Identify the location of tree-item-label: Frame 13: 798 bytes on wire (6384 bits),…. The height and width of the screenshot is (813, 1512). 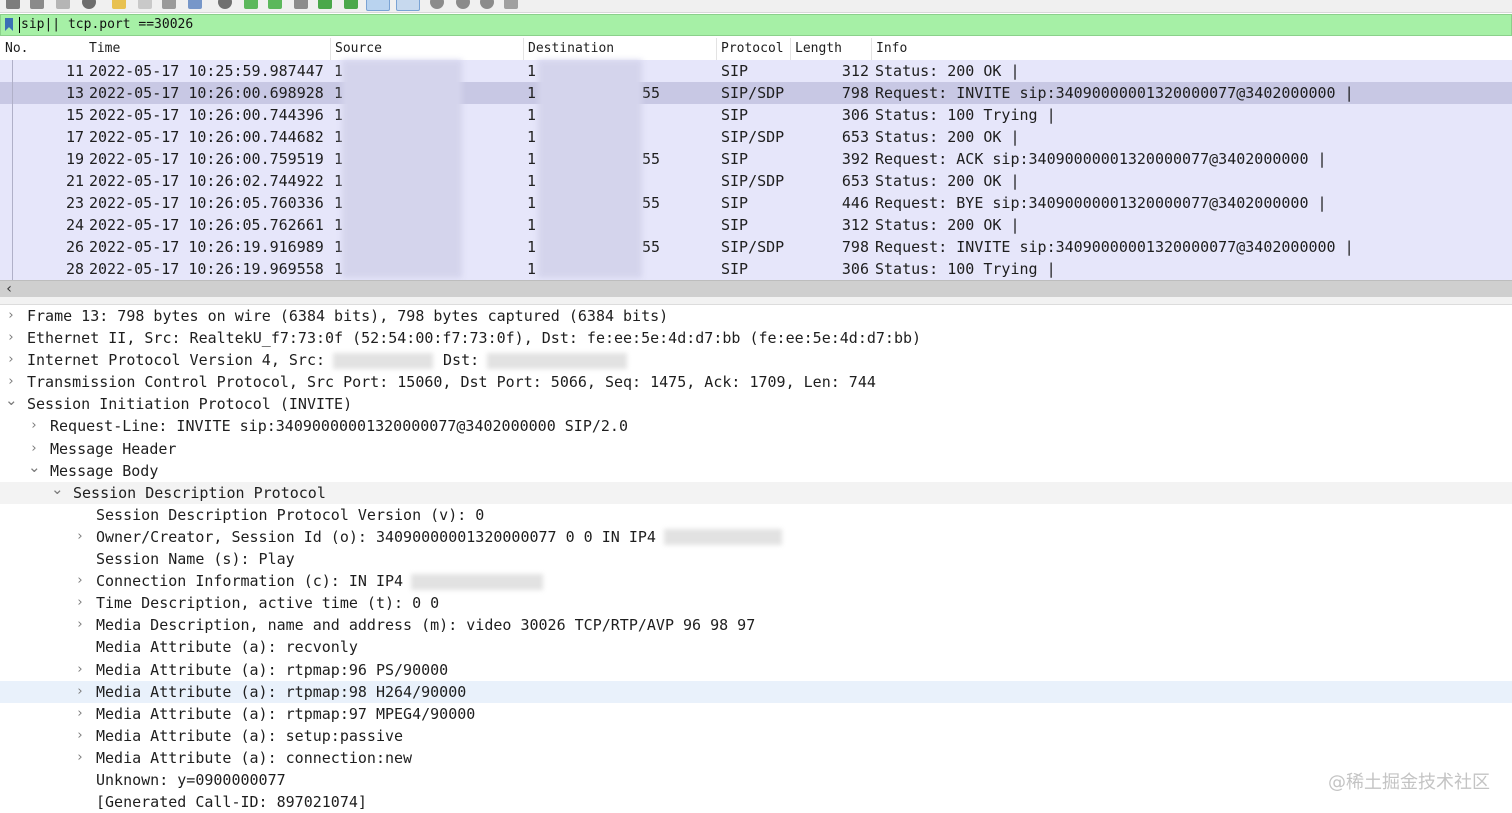
(348, 316).